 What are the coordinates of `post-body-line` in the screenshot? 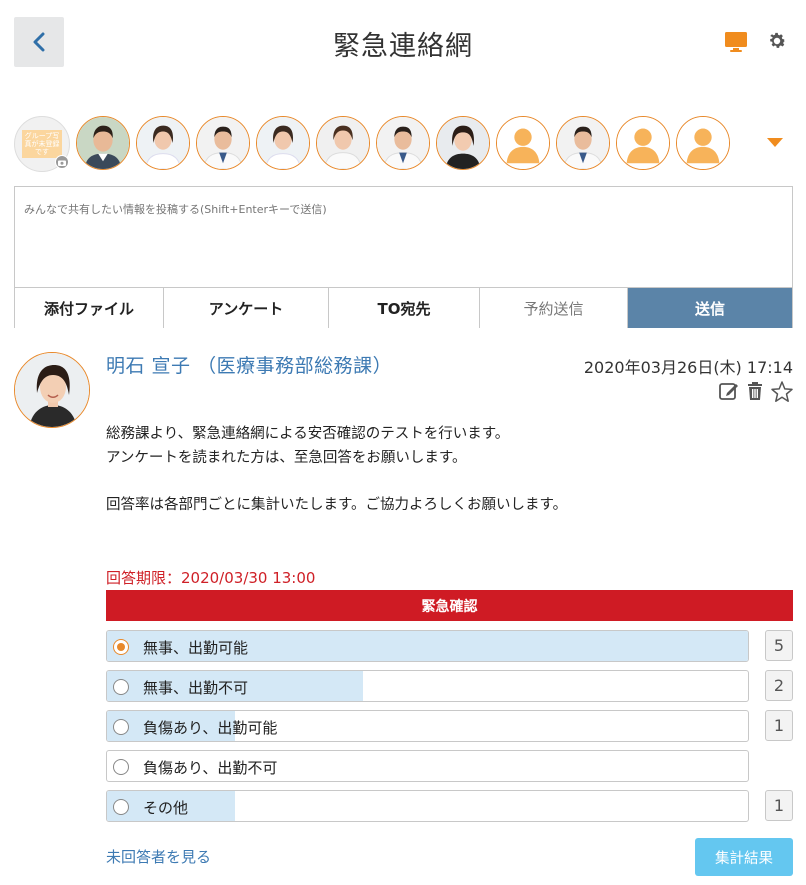 It's located at (336, 482).